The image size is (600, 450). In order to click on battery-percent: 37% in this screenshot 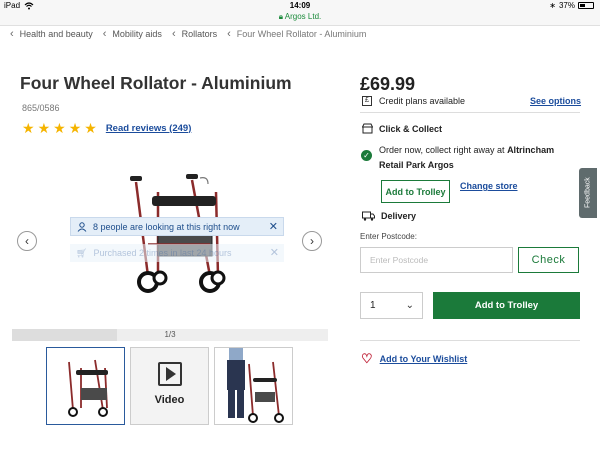, I will do `click(566, 5)`.